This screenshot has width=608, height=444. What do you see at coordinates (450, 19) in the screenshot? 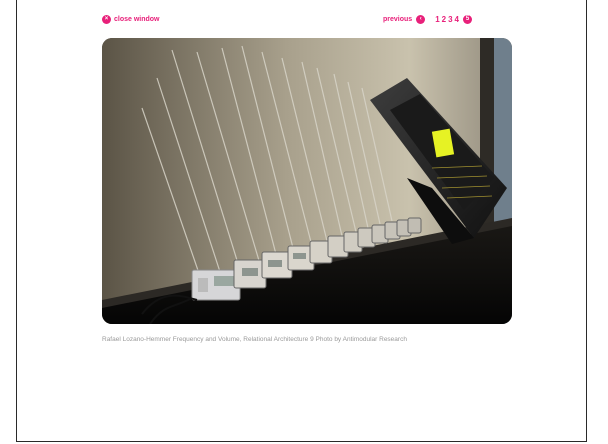
I see `page-link-3: 3` at bounding box center [450, 19].